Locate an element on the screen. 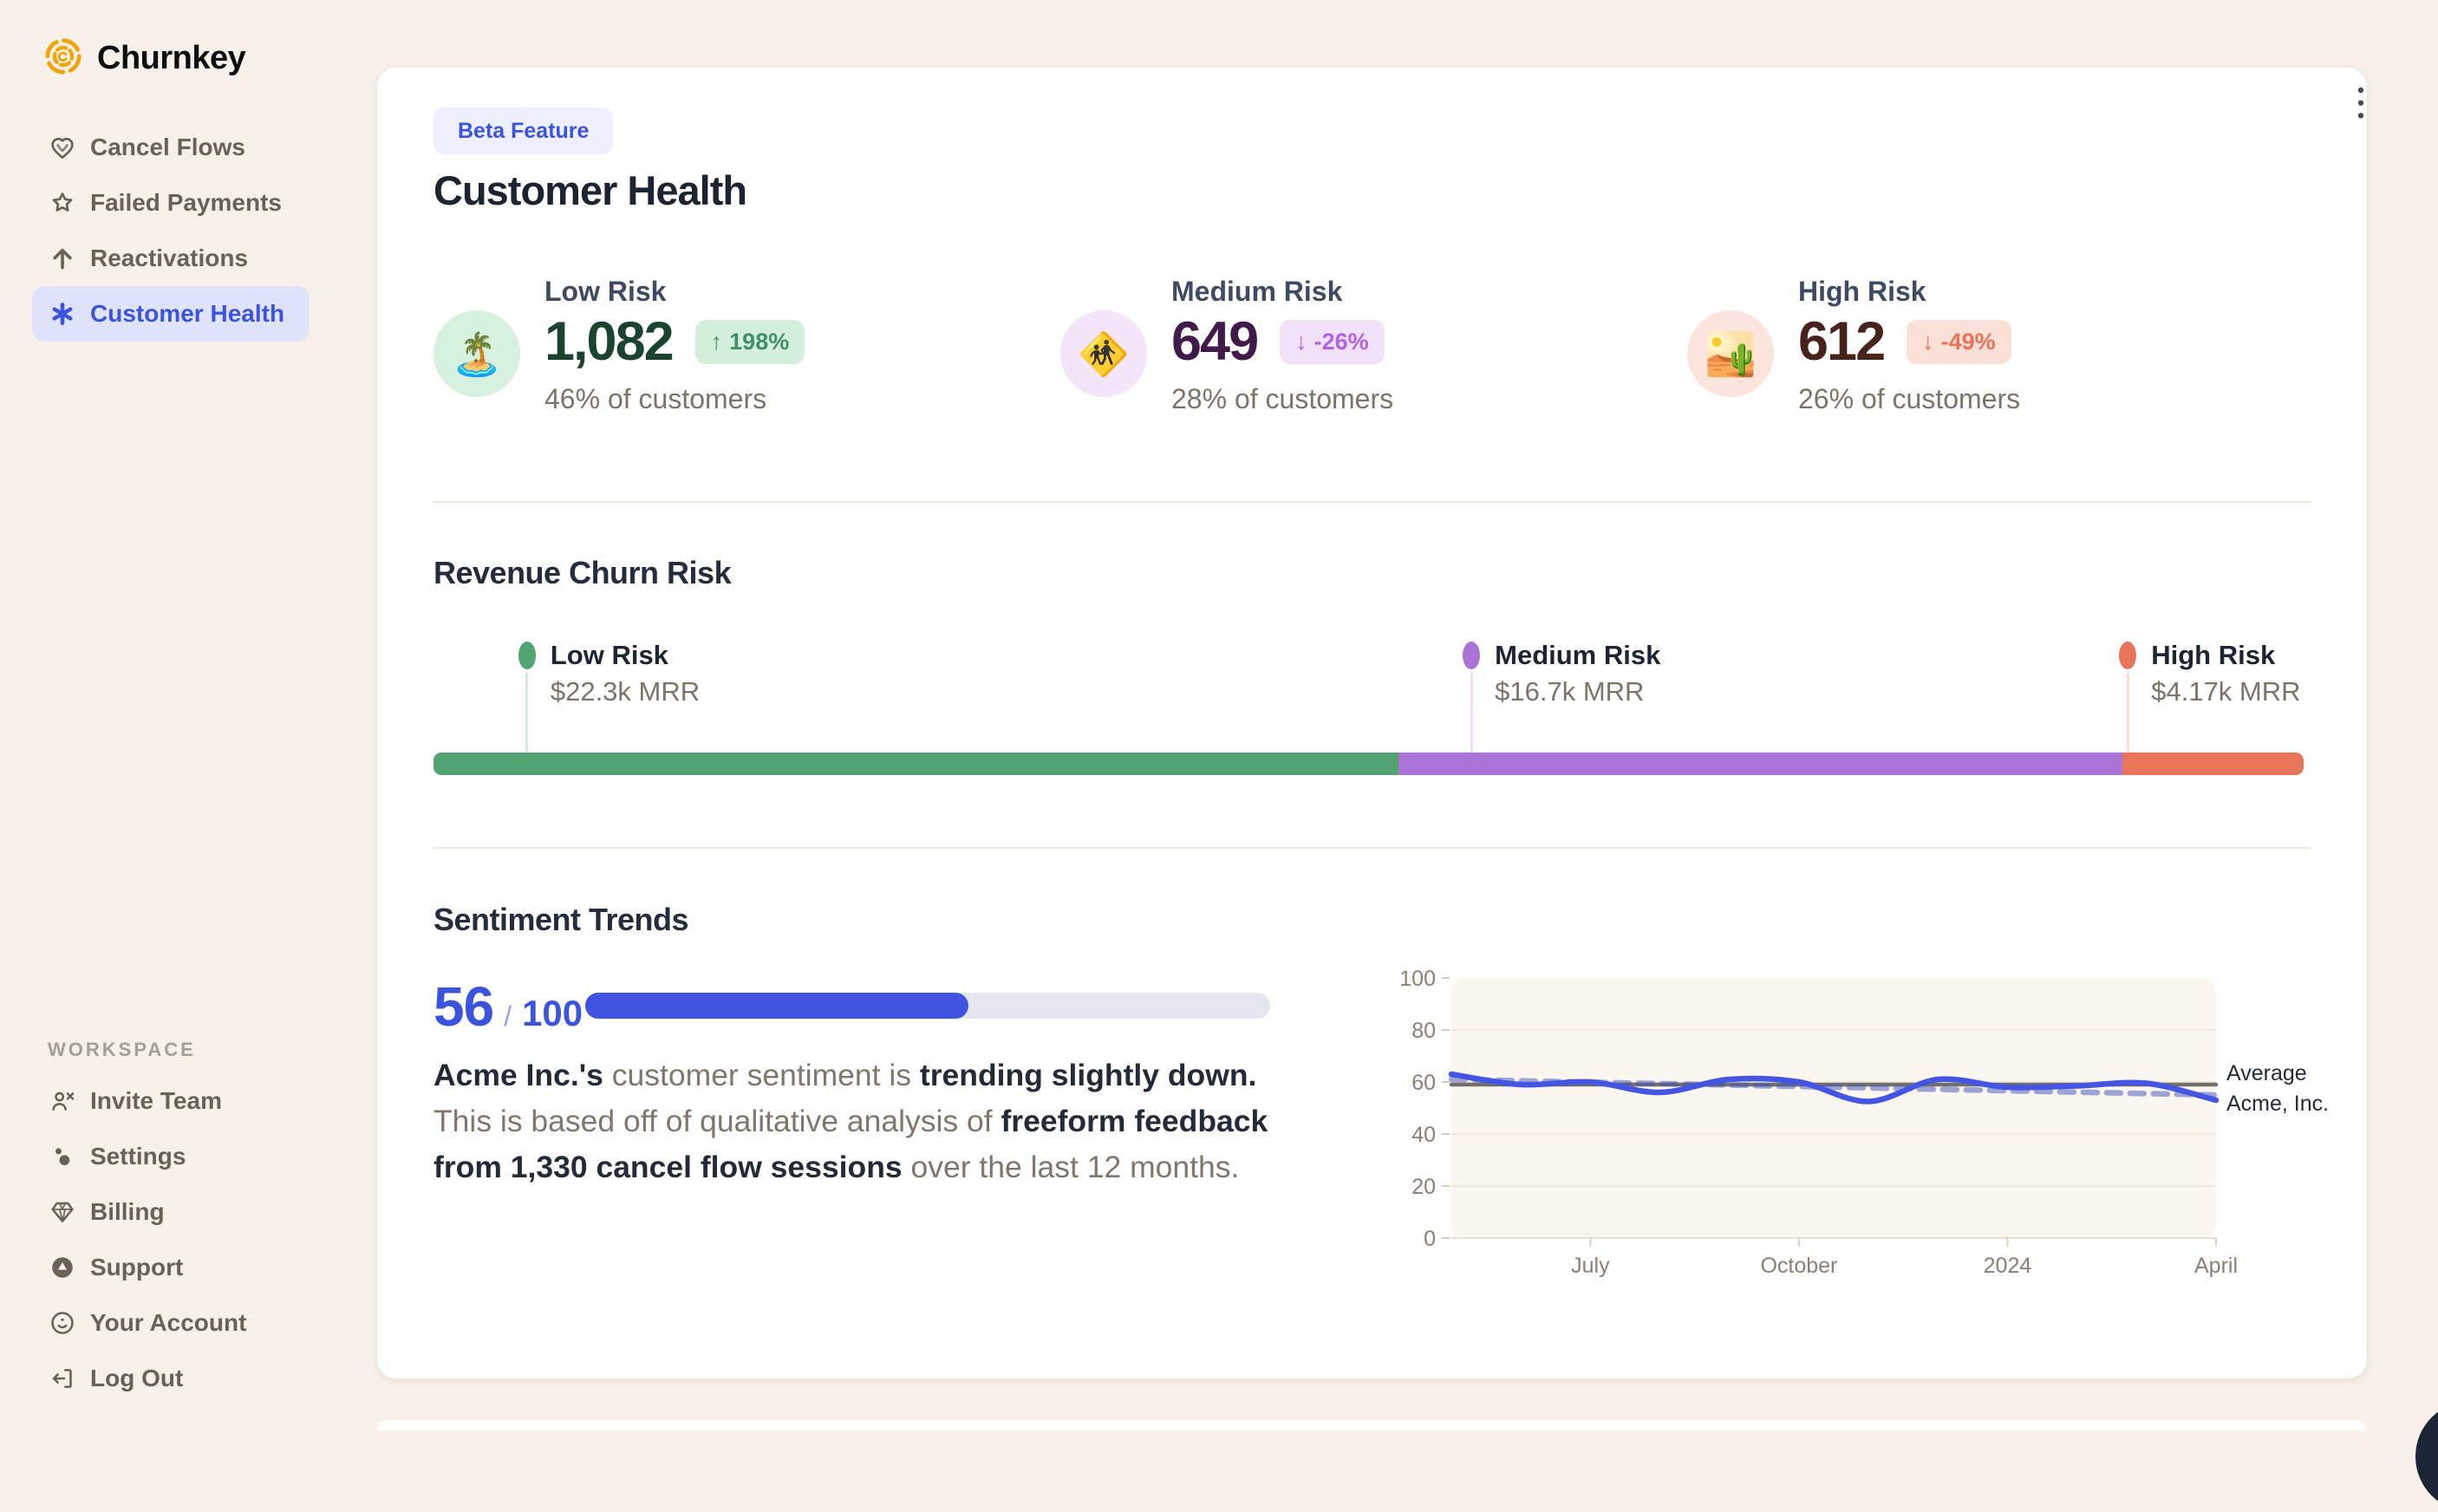 This screenshot has height=1512, width=2438. stat-delta-badge: ↑ 198% is located at coordinates (749, 342).